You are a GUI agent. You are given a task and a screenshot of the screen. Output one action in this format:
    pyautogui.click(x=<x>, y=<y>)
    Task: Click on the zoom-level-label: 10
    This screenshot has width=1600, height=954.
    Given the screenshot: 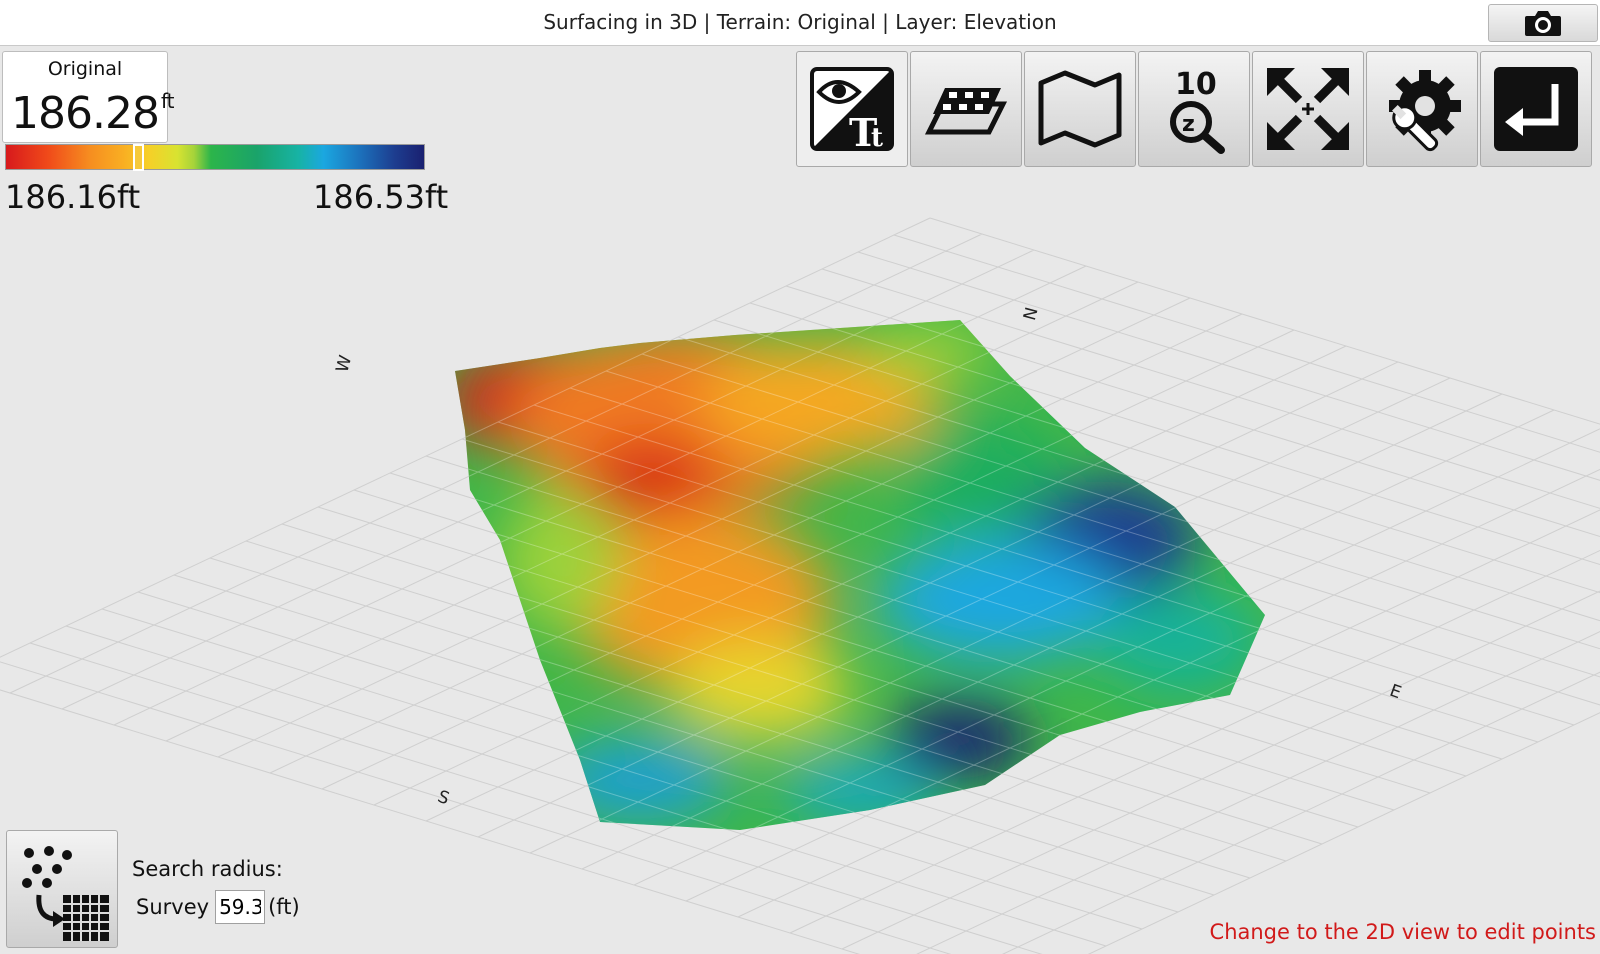 What is the action you would take?
    pyautogui.click(x=1196, y=84)
    